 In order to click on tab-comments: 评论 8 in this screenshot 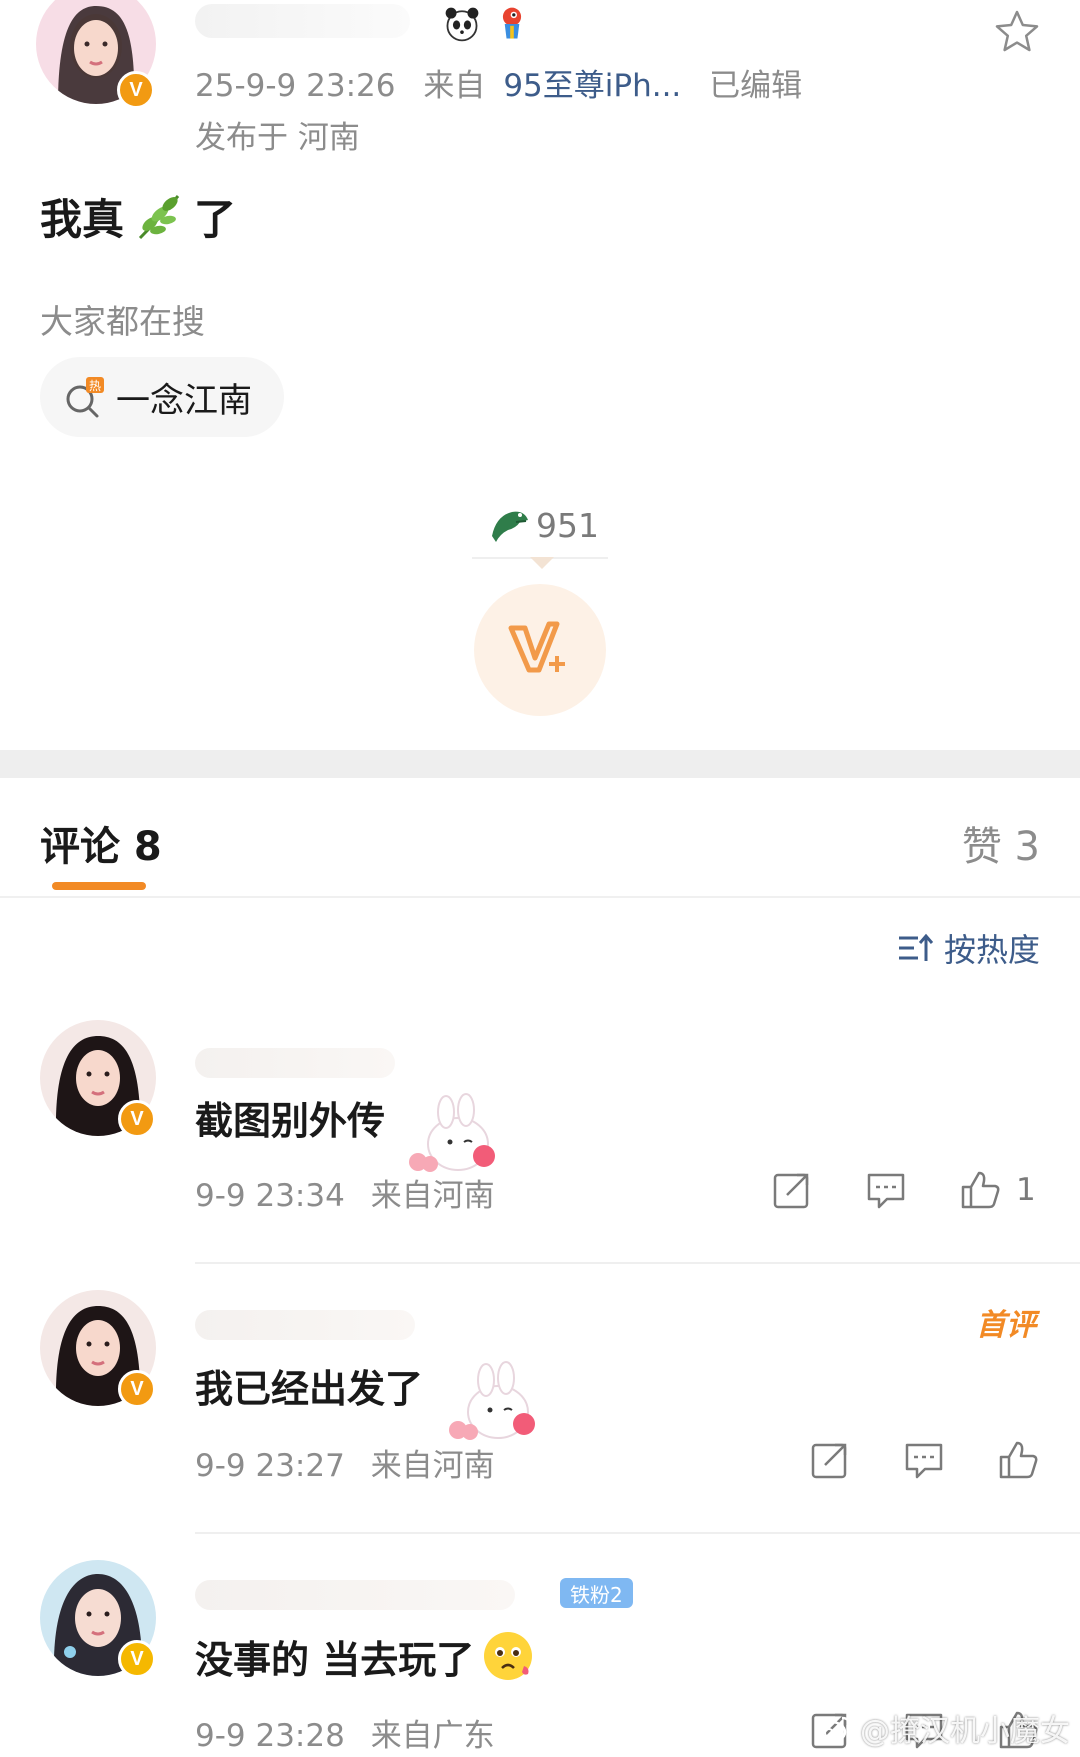, I will do `click(101, 843)`.